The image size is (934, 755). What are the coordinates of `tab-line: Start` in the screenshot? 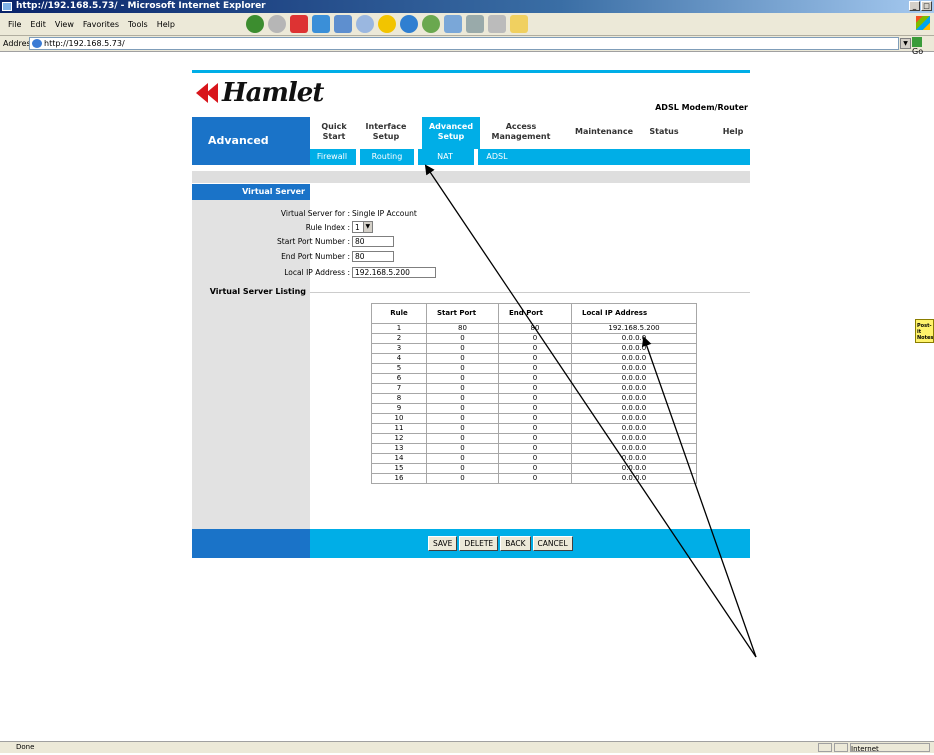 It's located at (334, 136).